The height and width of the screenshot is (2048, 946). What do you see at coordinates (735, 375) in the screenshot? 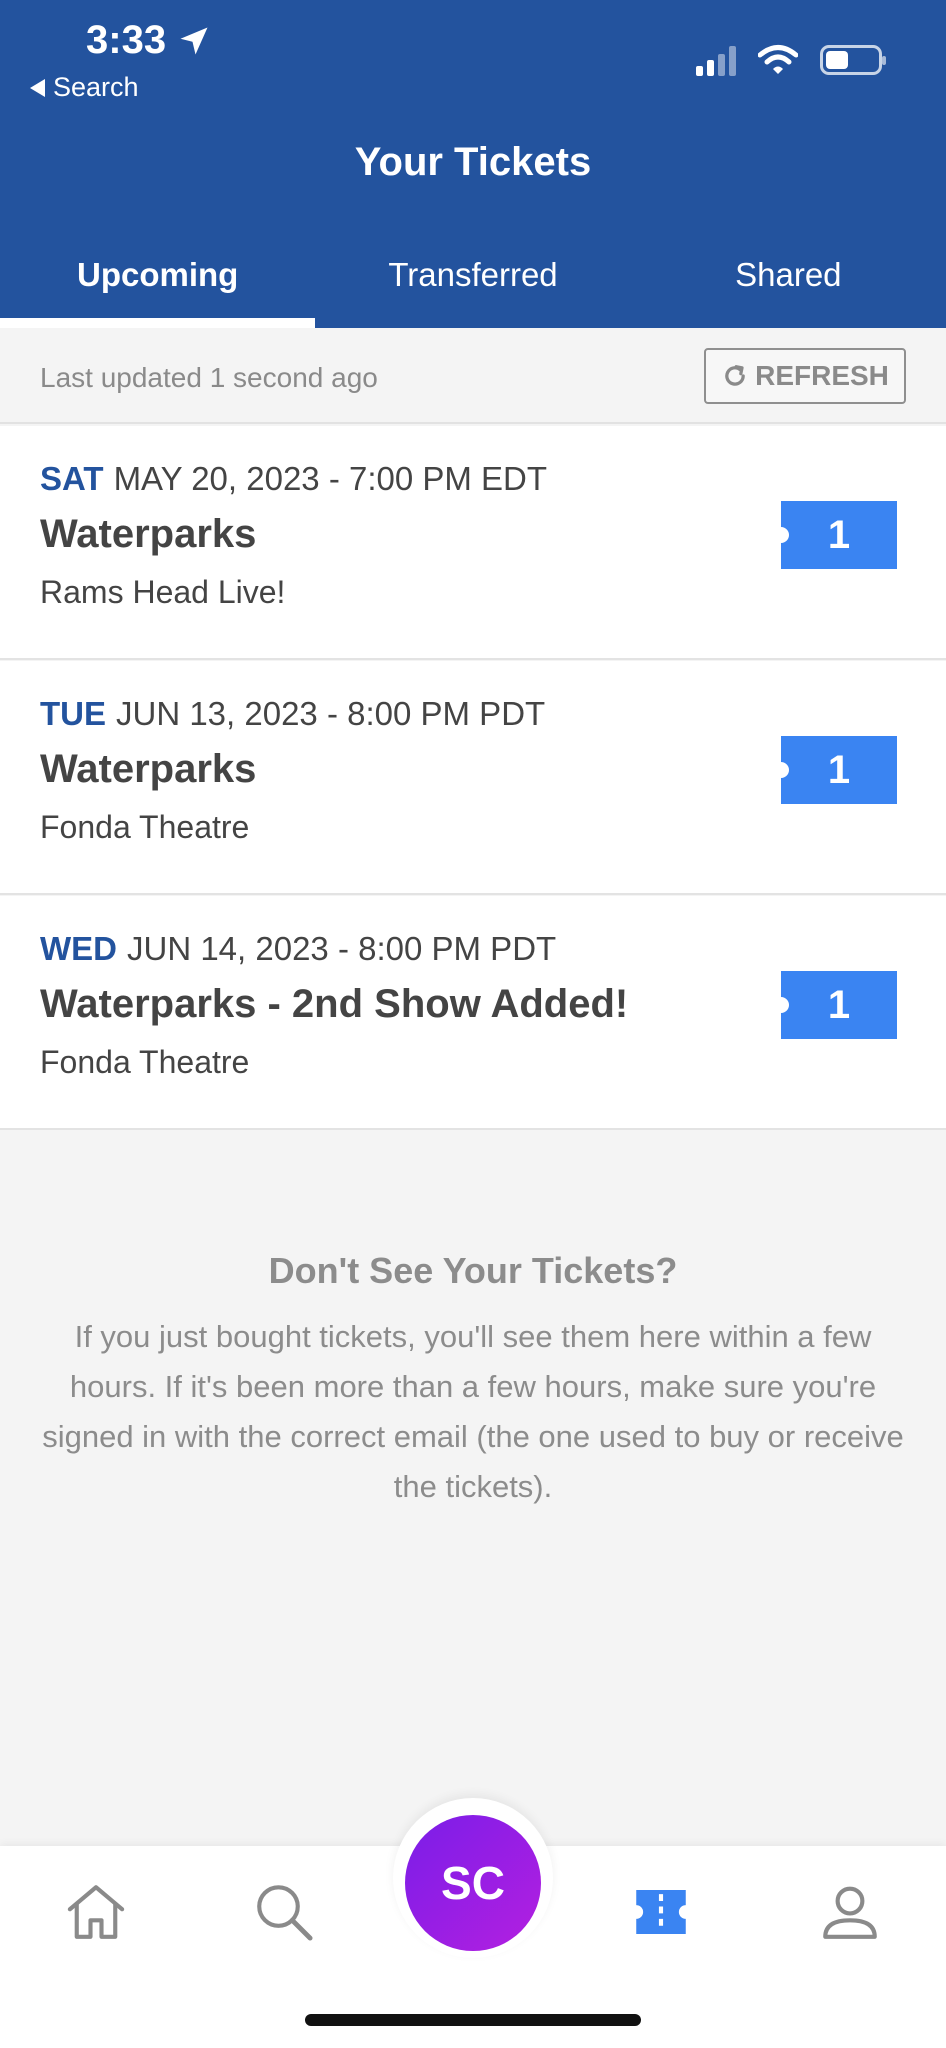
I see `refresh-icon` at bounding box center [735, 375].